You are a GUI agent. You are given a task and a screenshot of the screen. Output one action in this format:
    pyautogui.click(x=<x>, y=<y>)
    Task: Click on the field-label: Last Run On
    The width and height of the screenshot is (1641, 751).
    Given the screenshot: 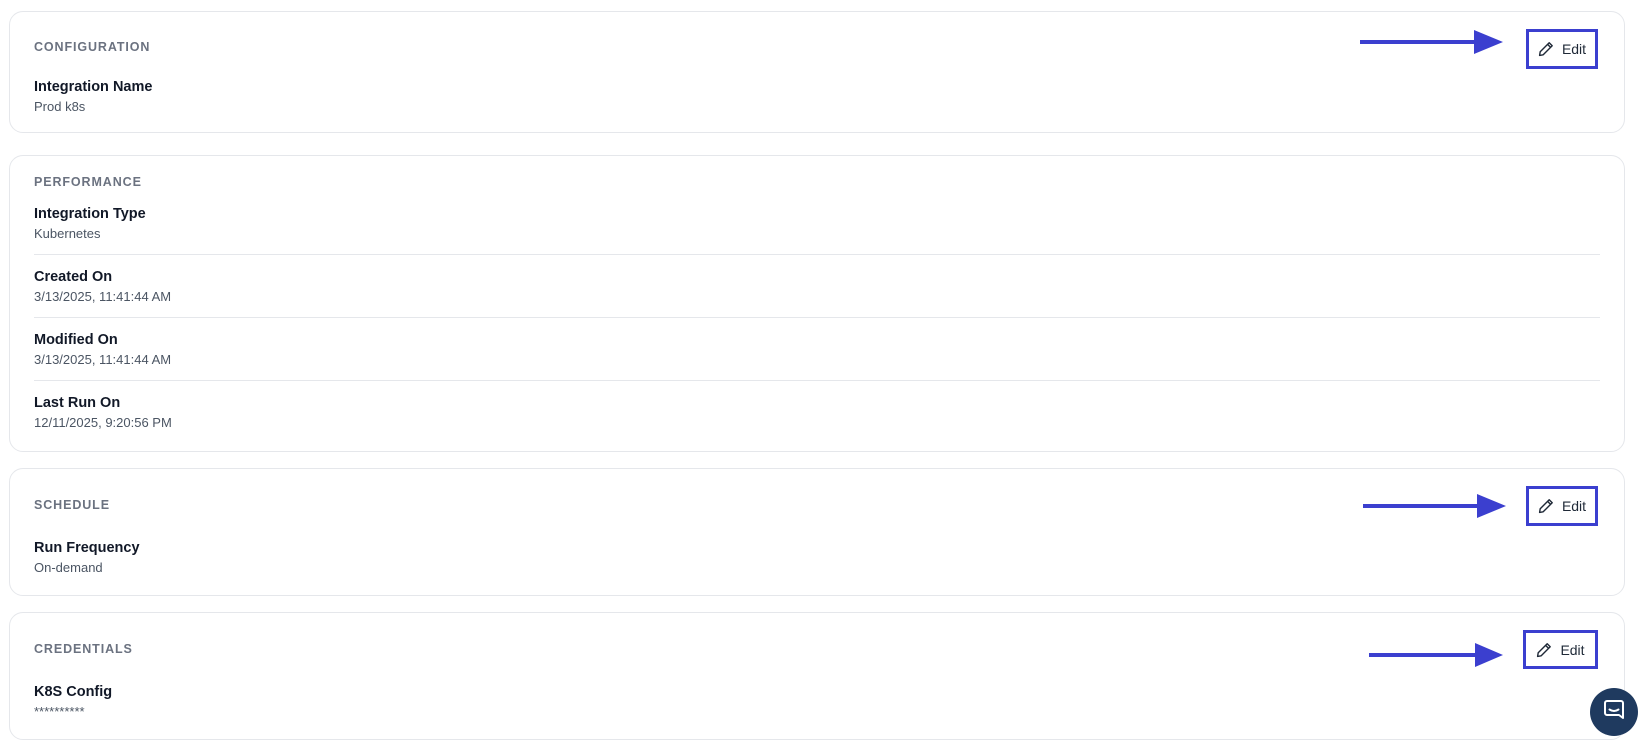 What is the action you would take?
    pyautogui.click(x=77, y=403)
    